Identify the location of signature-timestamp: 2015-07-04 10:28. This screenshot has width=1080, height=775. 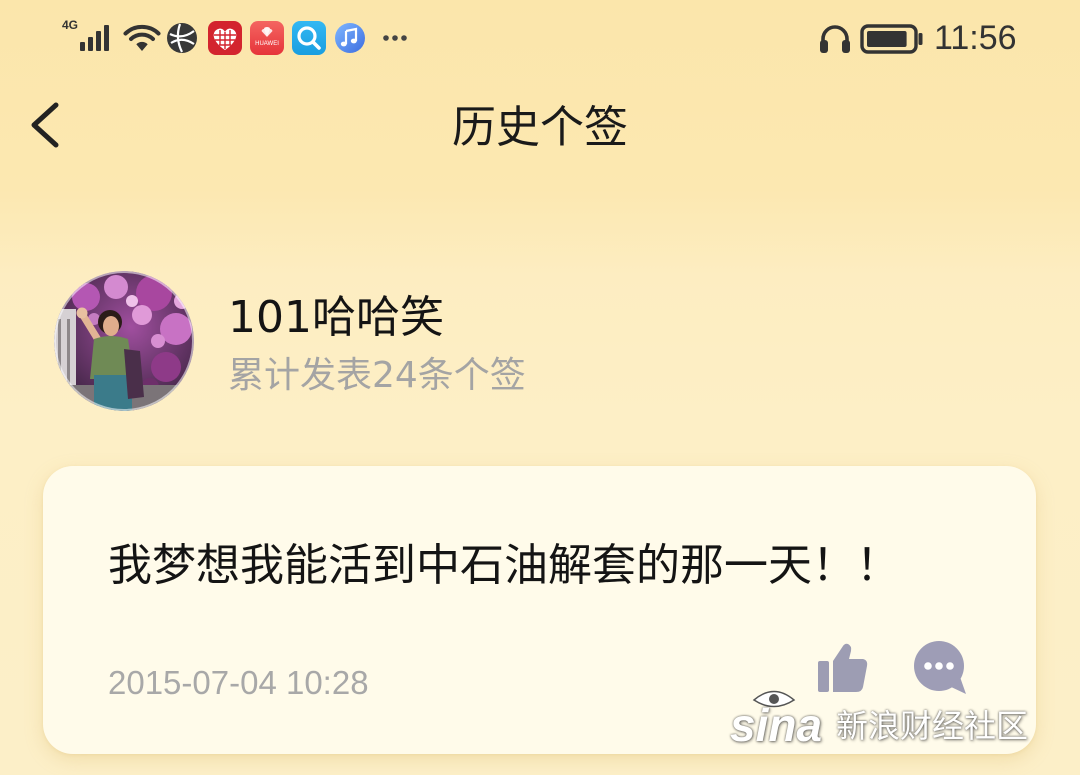
(238, 682).